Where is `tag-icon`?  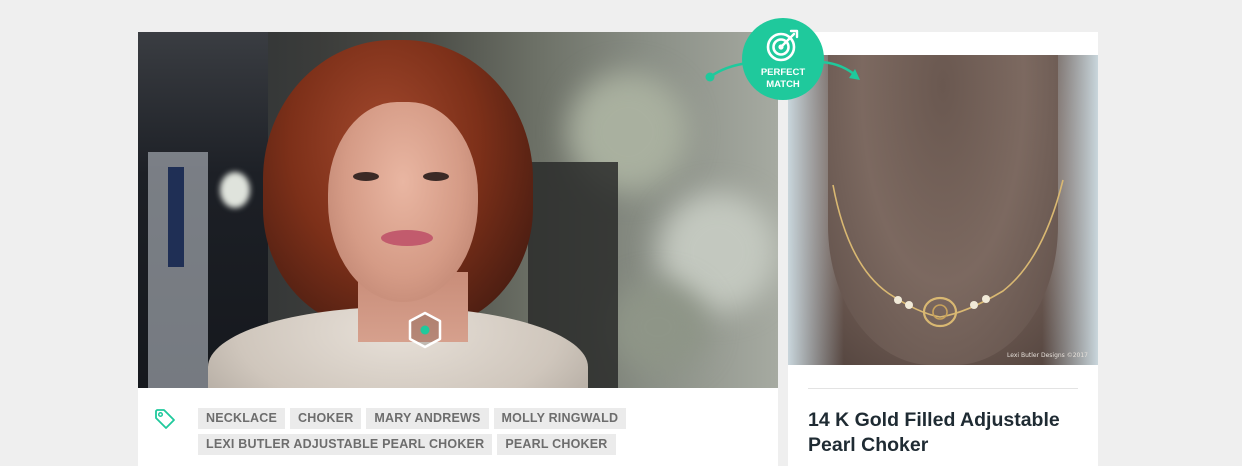 tag-icon is located at coordinates (165, 419).